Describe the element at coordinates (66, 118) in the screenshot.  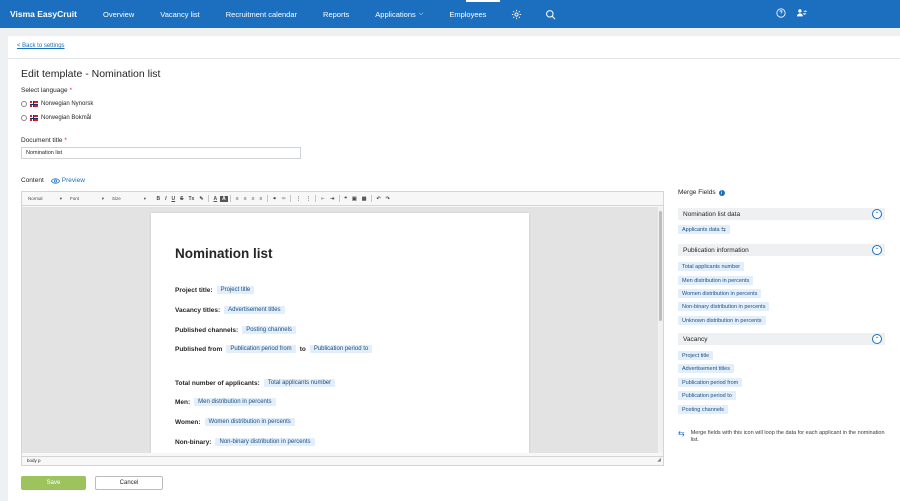
I see `language-option-label: Norwegian Bokmål` at that location.